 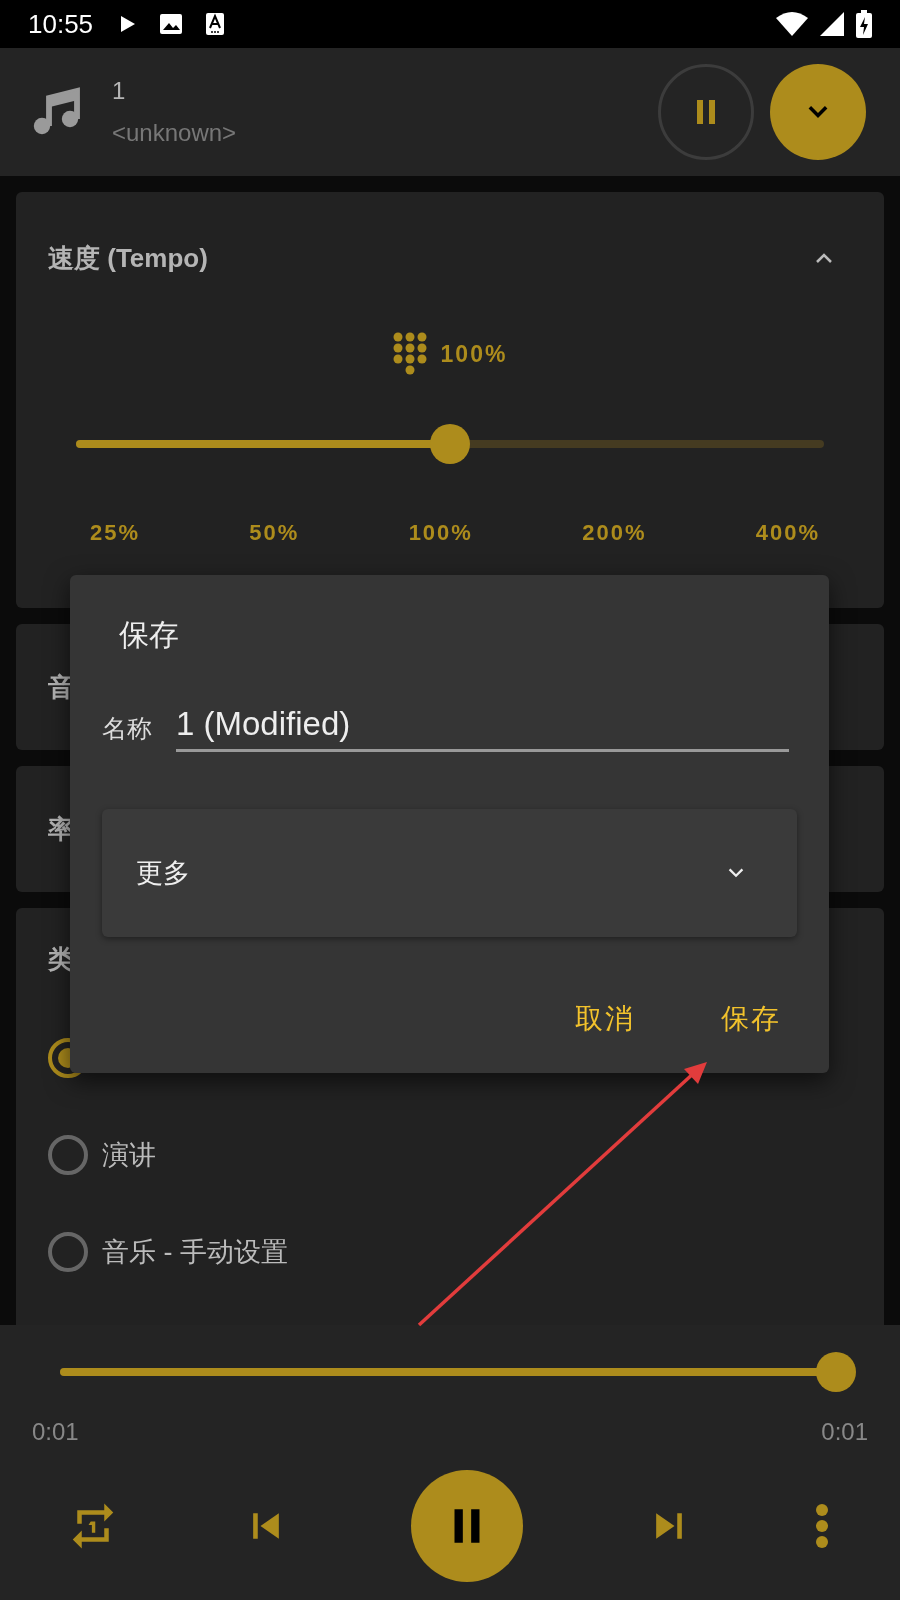 I want to click on dialog-title: 保存, so click(x=149, y=635).